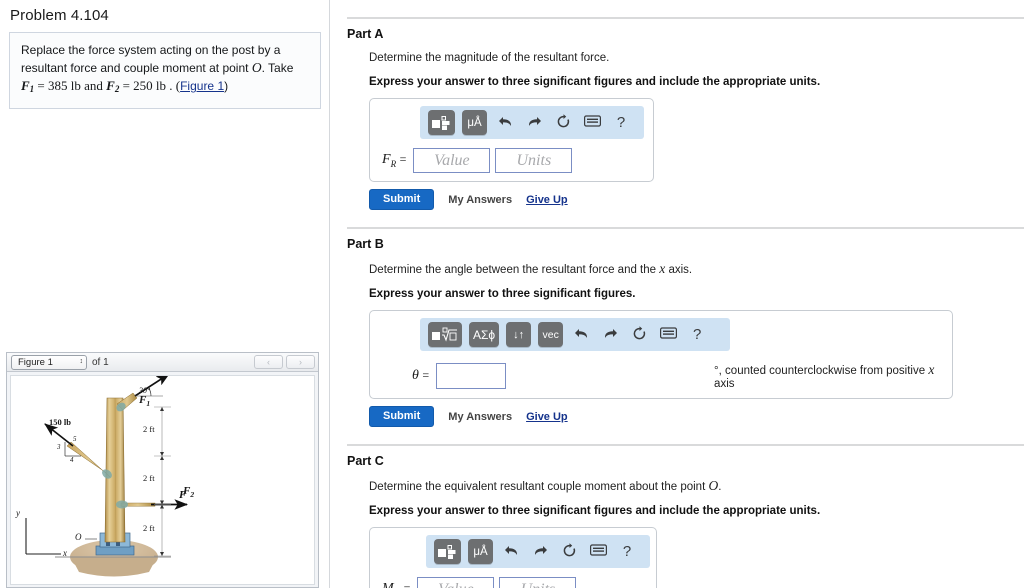 This screenshot has height=588, width=1024. What do you see at coordinates (226, 86) in the screenshot?
I see `statement-text-5: )` at bounding box center [226, 86].